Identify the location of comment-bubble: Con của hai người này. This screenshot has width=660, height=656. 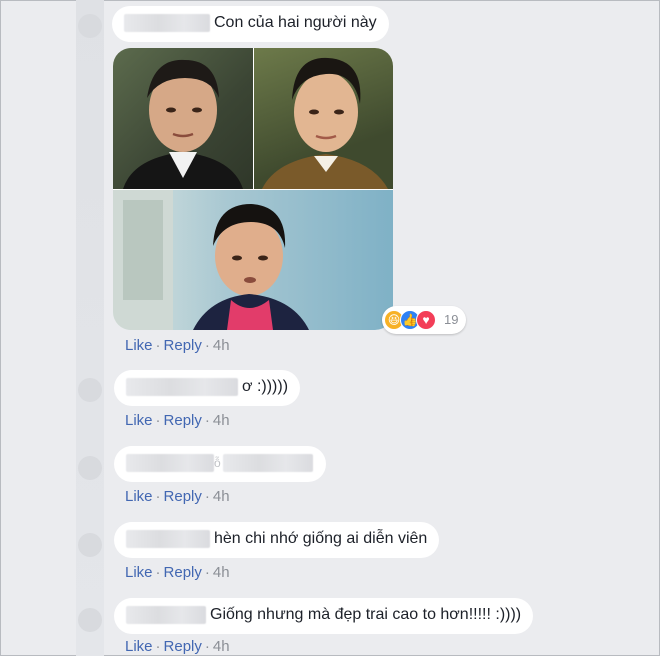
(250, 24).